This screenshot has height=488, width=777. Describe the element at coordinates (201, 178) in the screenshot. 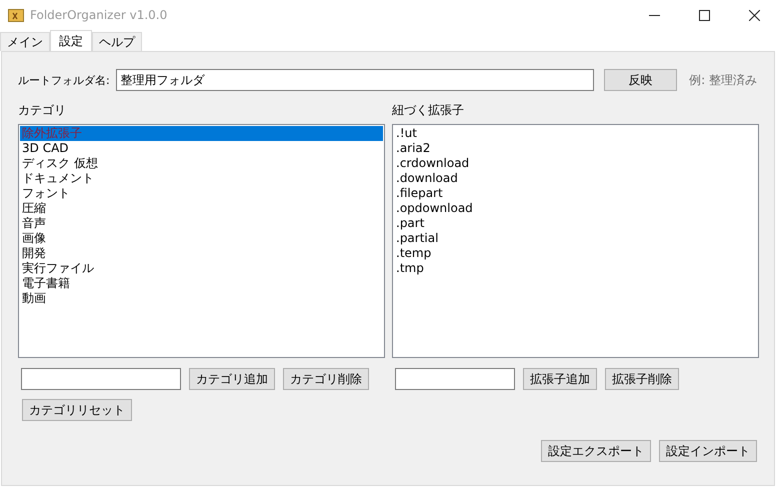

I see `list-item: ドキュメント` at that location.